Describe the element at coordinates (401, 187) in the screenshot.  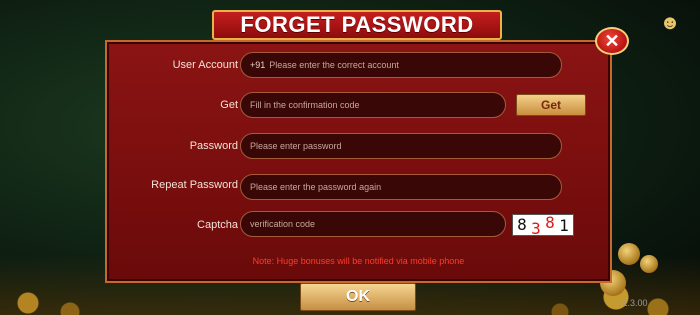
I see `repeat-password-input: Please enter the password again` at that location.